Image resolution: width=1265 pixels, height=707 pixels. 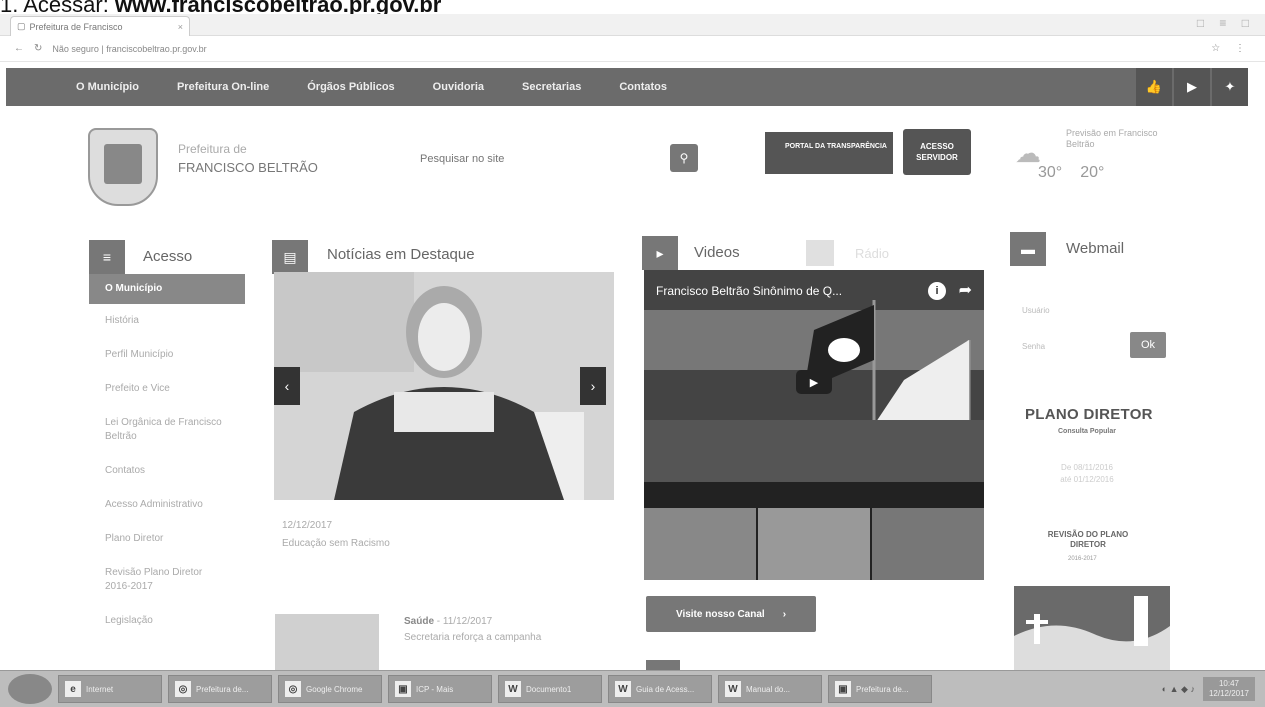 What do you see at coordinates (1154, 87) in the screenshot?
I see `thumbs-up-icon: 👍` at bounding box center [1154, 87].